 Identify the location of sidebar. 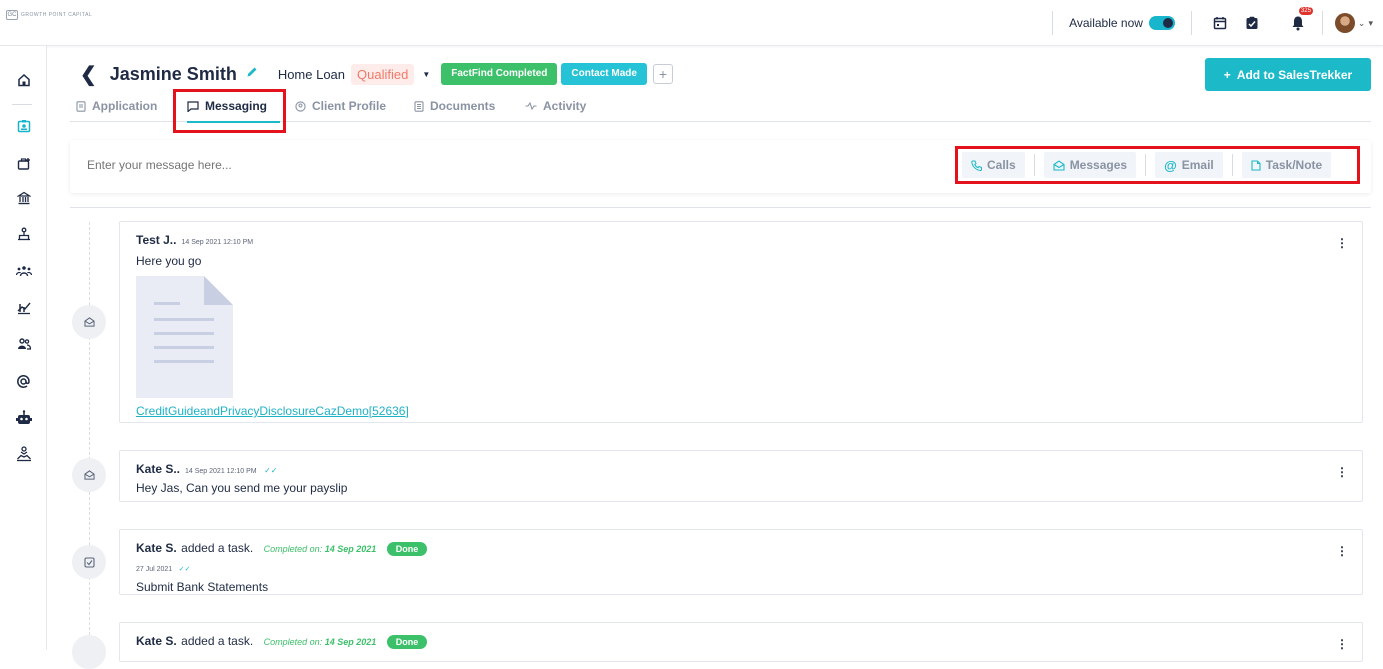
(23, 348).